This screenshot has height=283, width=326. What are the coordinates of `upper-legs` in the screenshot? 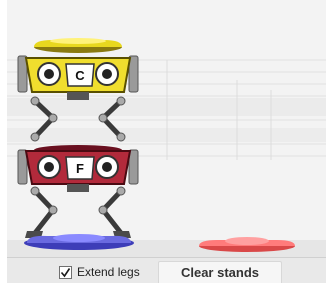 It's located at (78, 119).